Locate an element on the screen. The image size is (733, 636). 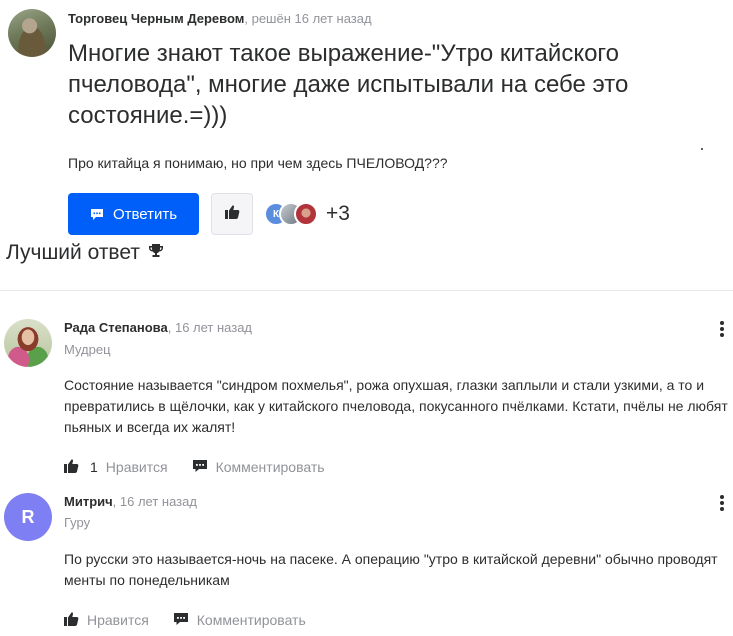
divider is located at coordinates (366, 290).